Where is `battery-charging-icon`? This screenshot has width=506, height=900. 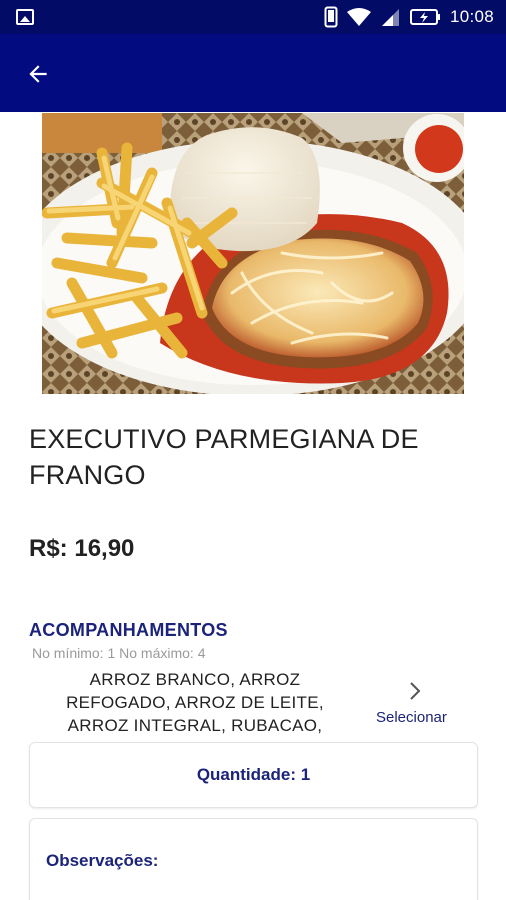
battery-charging-icon is located at coordinates (424, 17).